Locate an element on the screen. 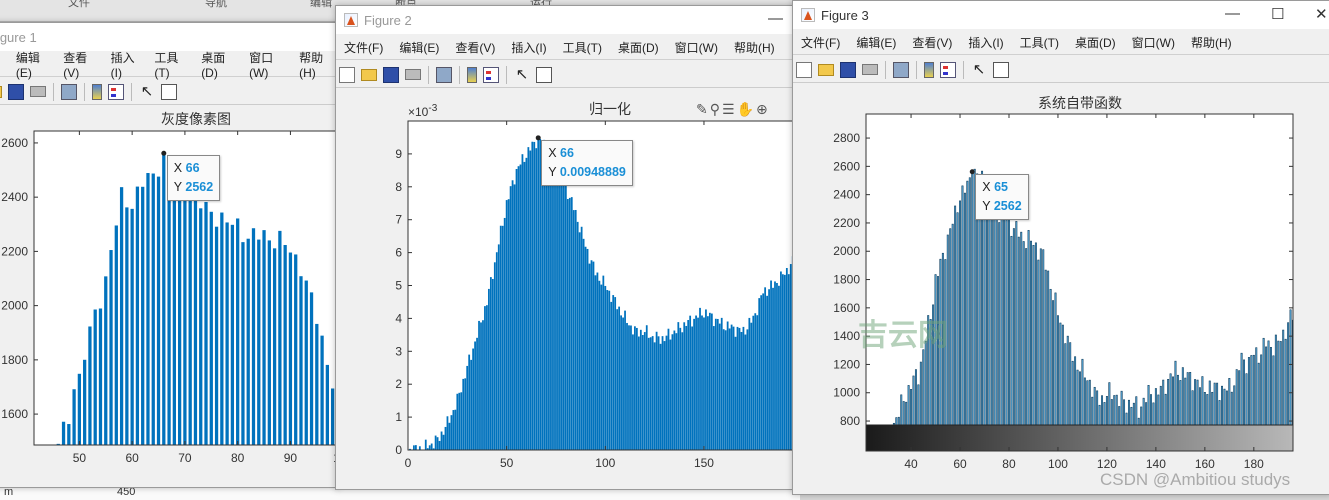 This screenshot has width=1329, height=500. x-tick-label: 100 is located at coordinates (605, 463).